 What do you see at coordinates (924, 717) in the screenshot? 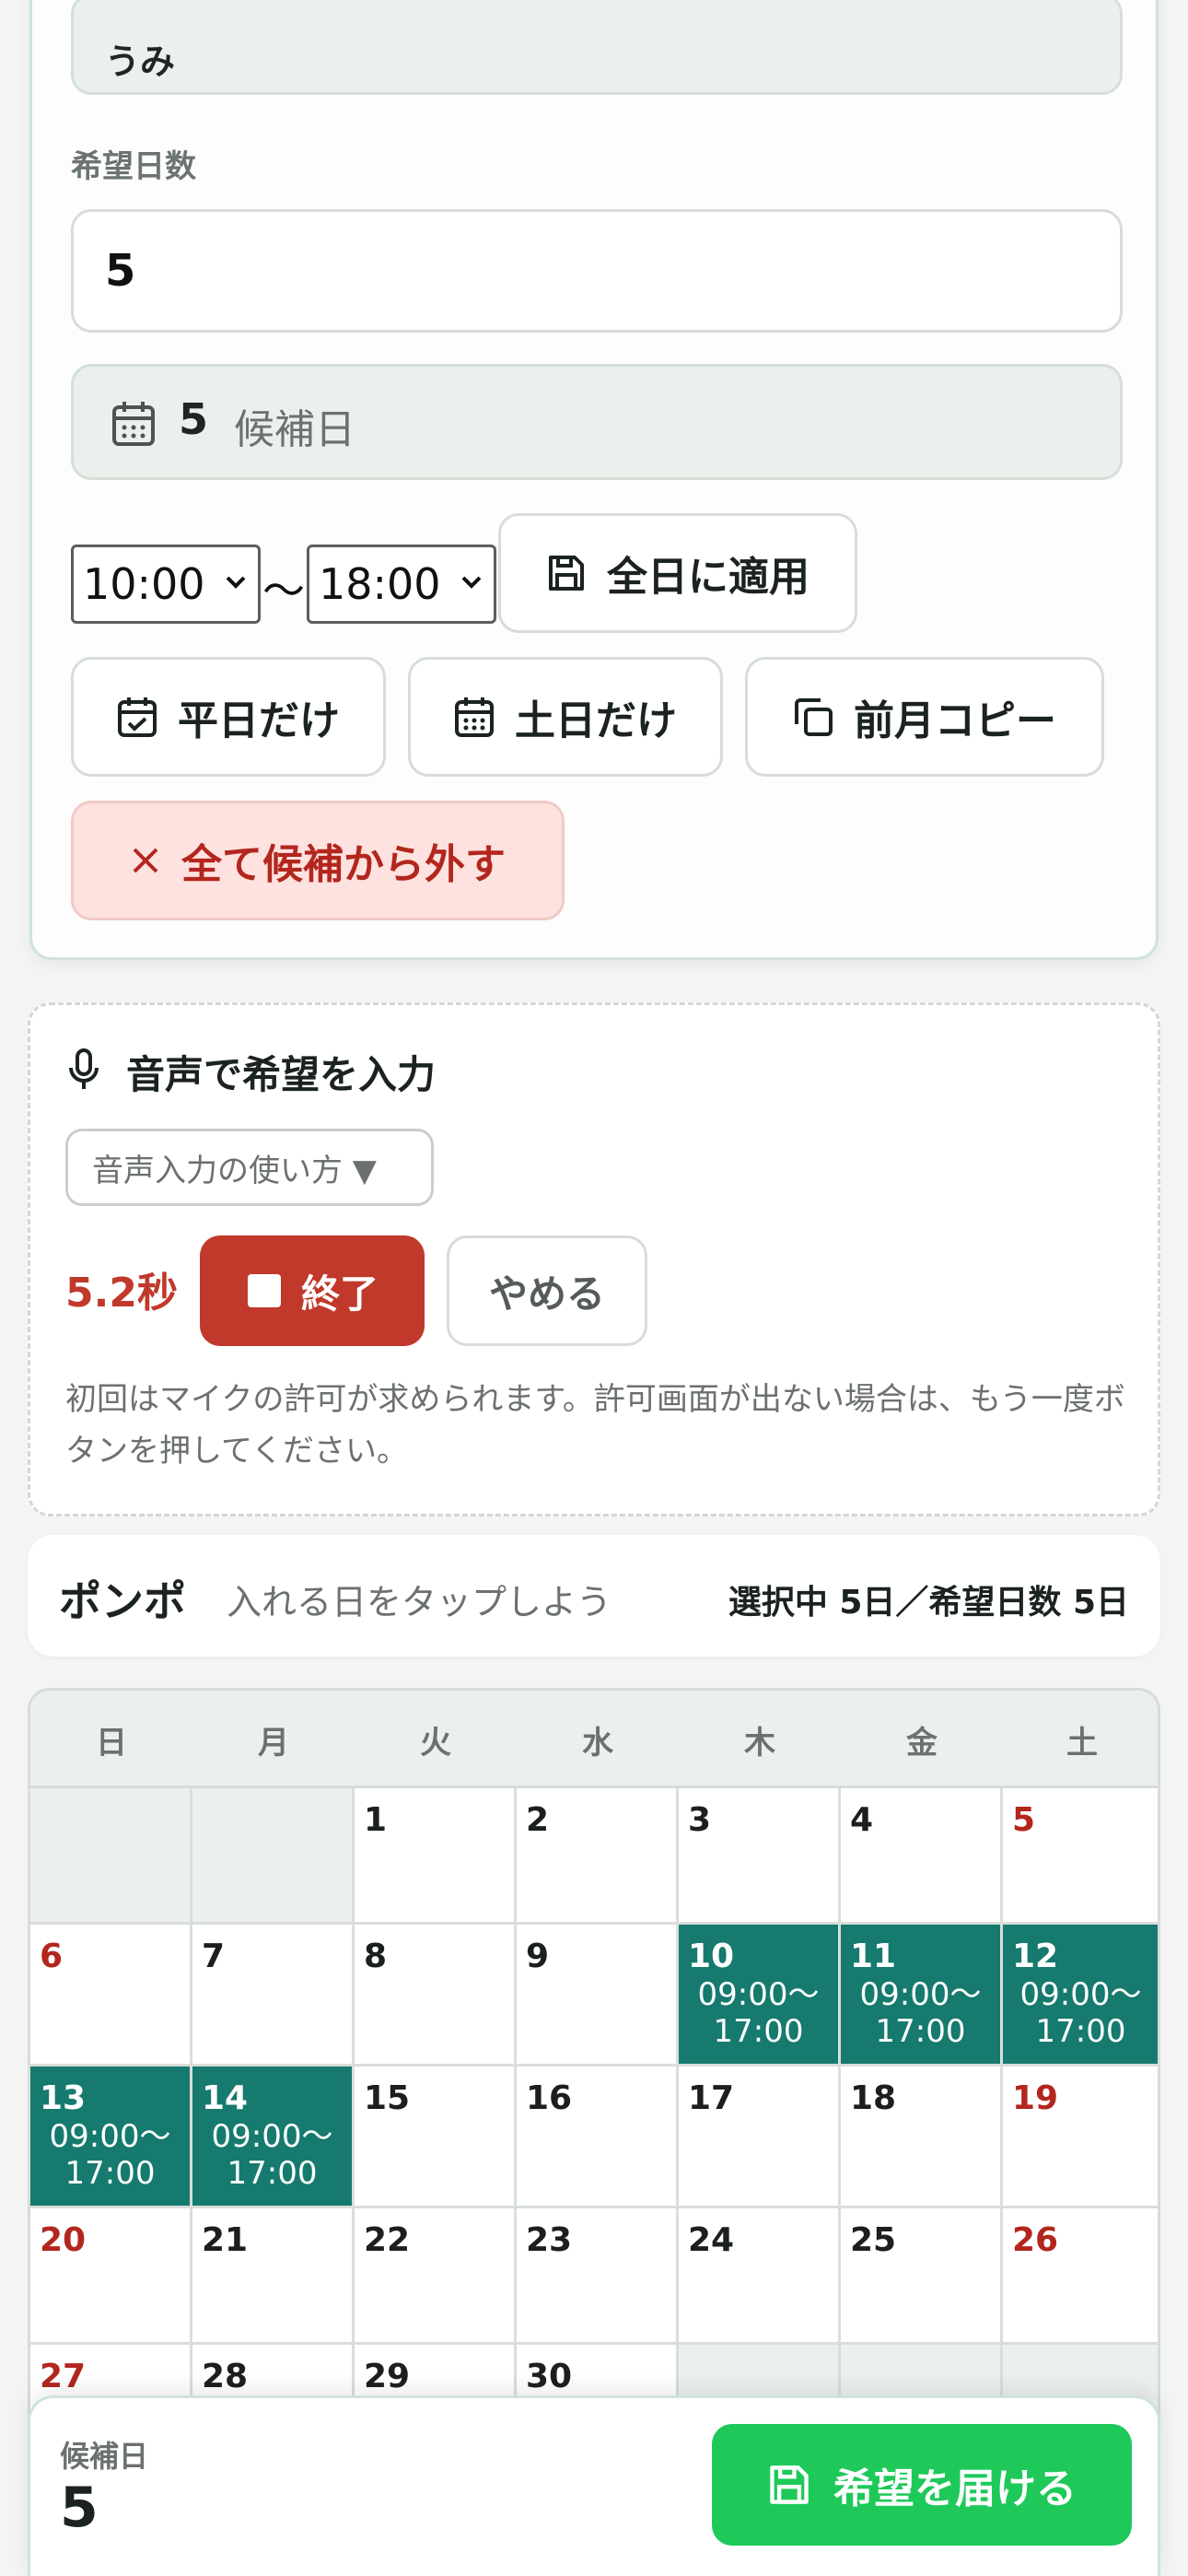
I see `copy-previous-month-button: 前月コピー` at bounding box center [924, 717].